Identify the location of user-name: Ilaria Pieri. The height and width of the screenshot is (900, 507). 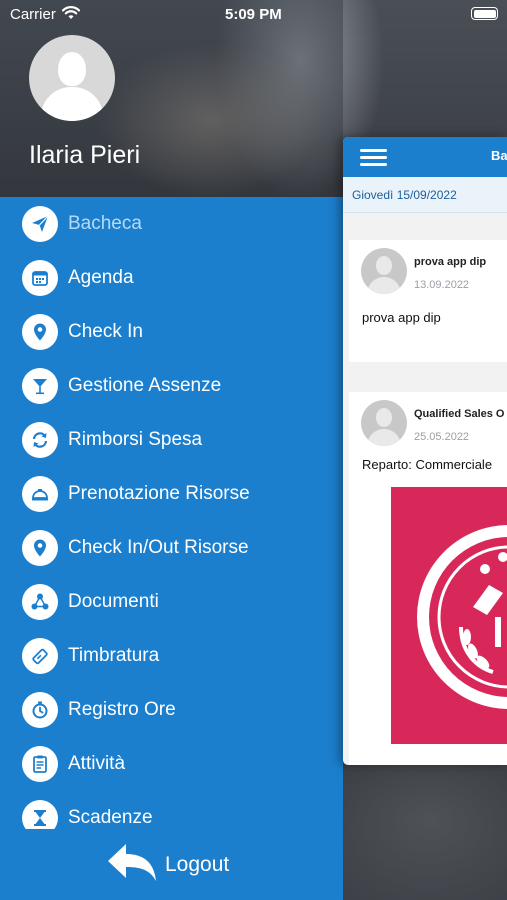
(85, 155).